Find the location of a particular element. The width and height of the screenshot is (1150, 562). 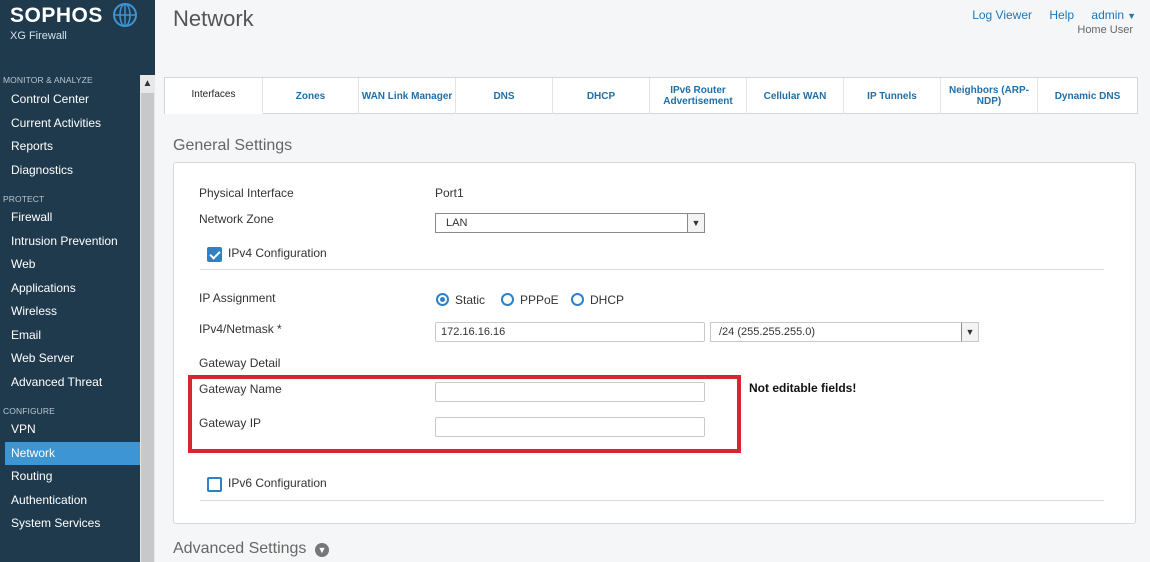

brand-name: SOPHOS is located at coordinates (56, 15).